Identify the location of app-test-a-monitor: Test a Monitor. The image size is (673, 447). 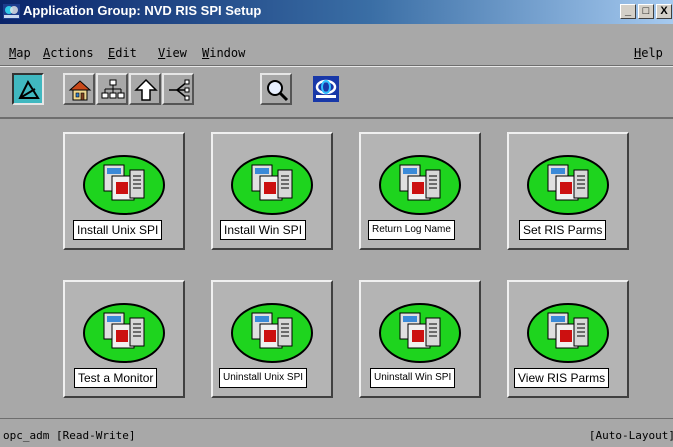
(124, 339).